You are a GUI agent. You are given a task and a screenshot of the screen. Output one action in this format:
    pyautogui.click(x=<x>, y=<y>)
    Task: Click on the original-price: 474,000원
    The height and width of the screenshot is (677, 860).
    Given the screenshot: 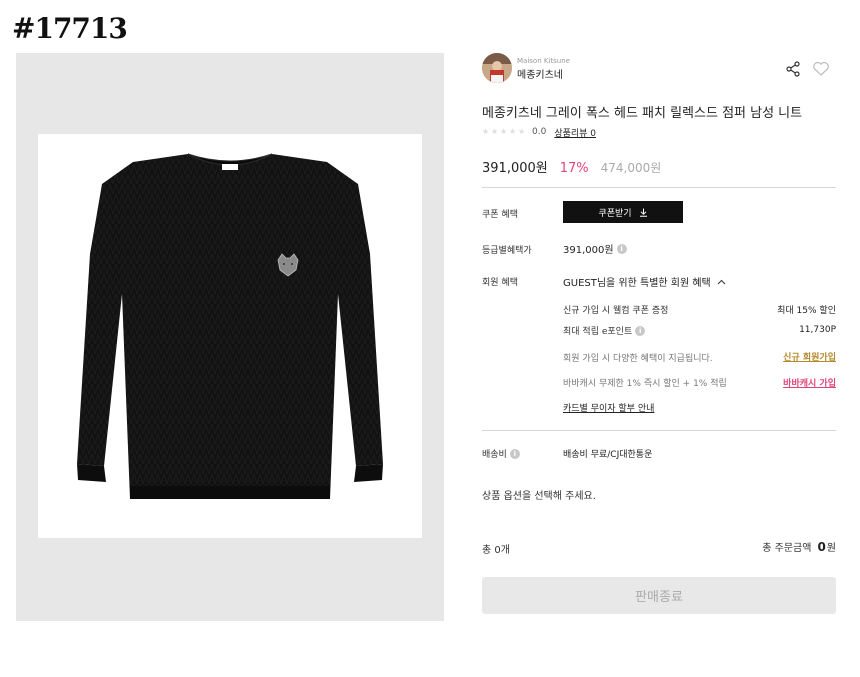 What is the action you would take?
    pyautogui.click(x=631, y=168)
    